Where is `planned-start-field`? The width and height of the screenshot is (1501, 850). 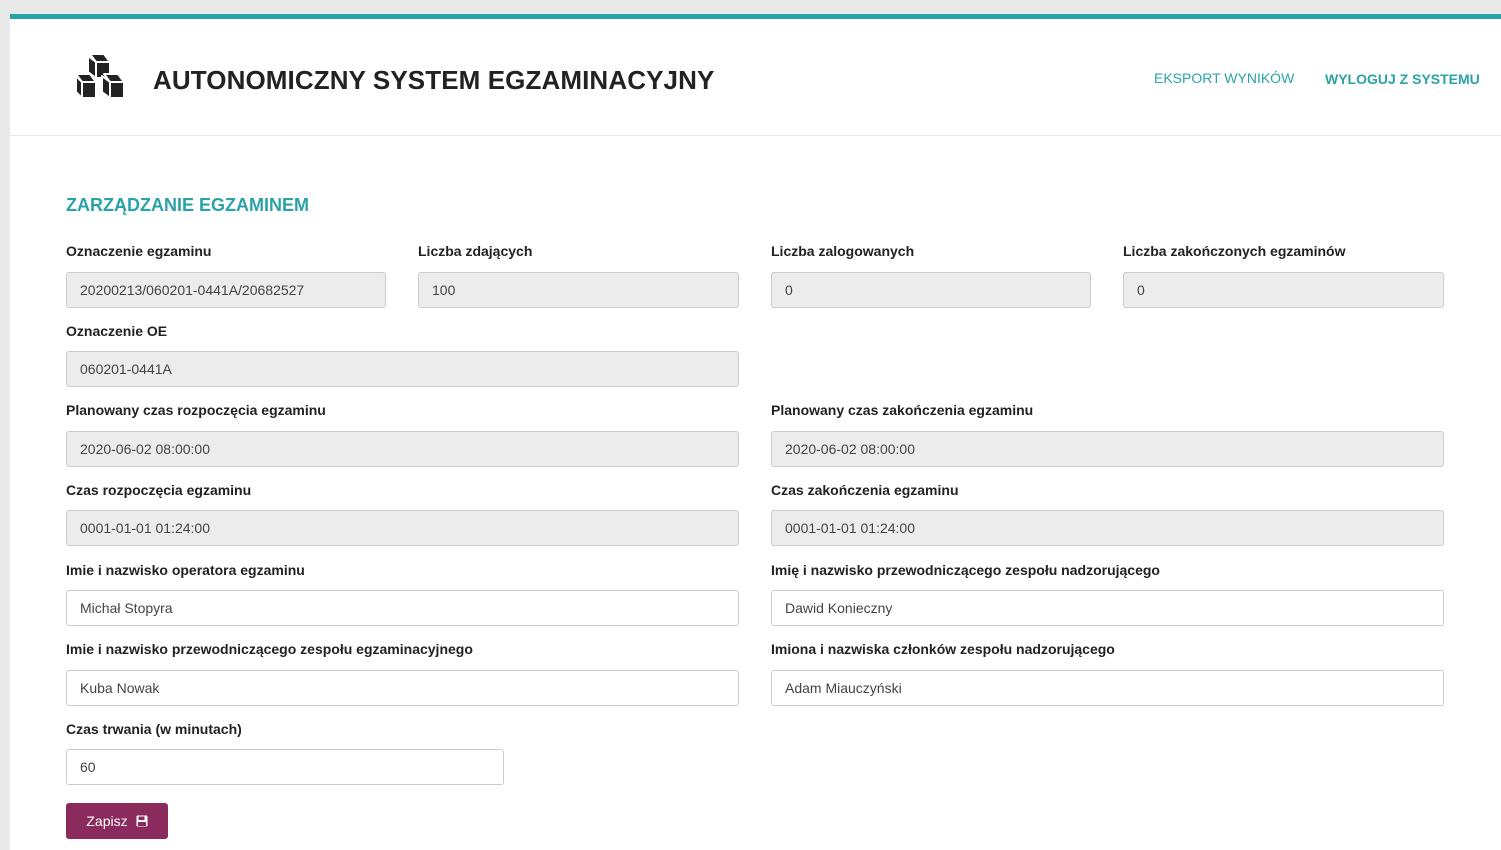
planned-start-field is located at coordinates (402, 449).